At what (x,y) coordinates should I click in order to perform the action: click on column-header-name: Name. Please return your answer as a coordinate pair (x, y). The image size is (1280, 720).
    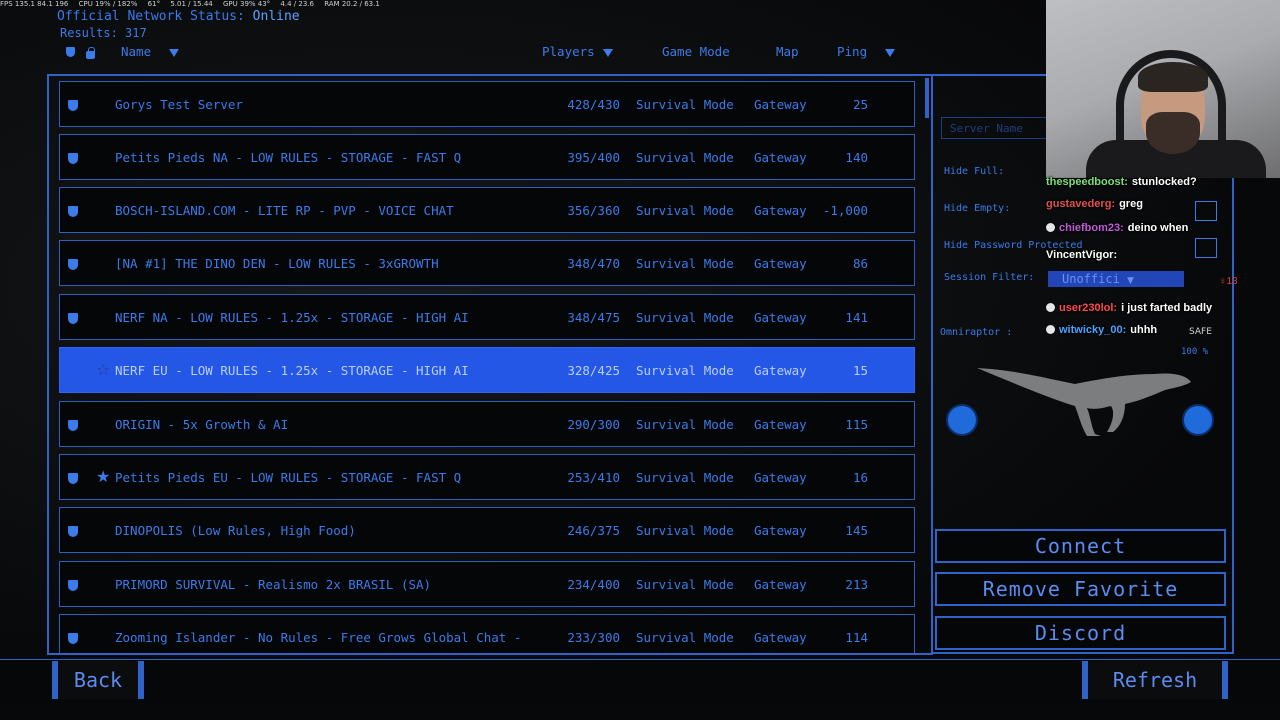
    Looking at the image, I should click on (150, 51).